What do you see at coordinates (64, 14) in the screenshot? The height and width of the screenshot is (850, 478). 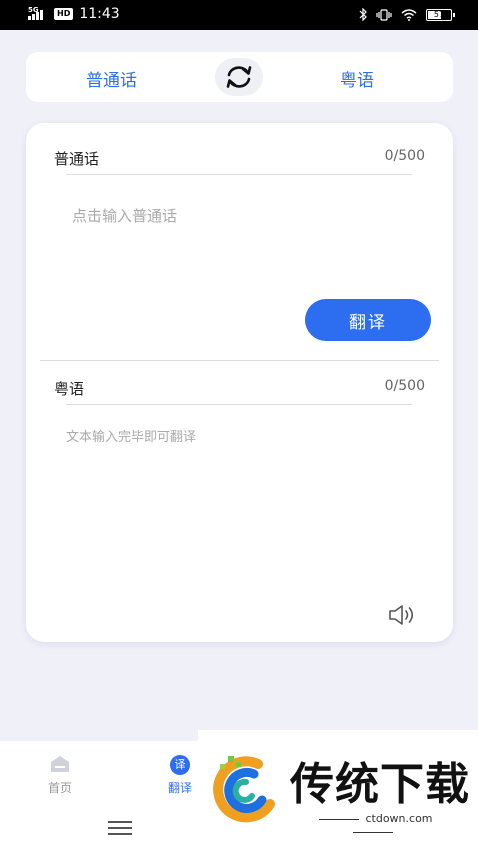 I see `hd-badge: HD` at bounding box center [64, 14].